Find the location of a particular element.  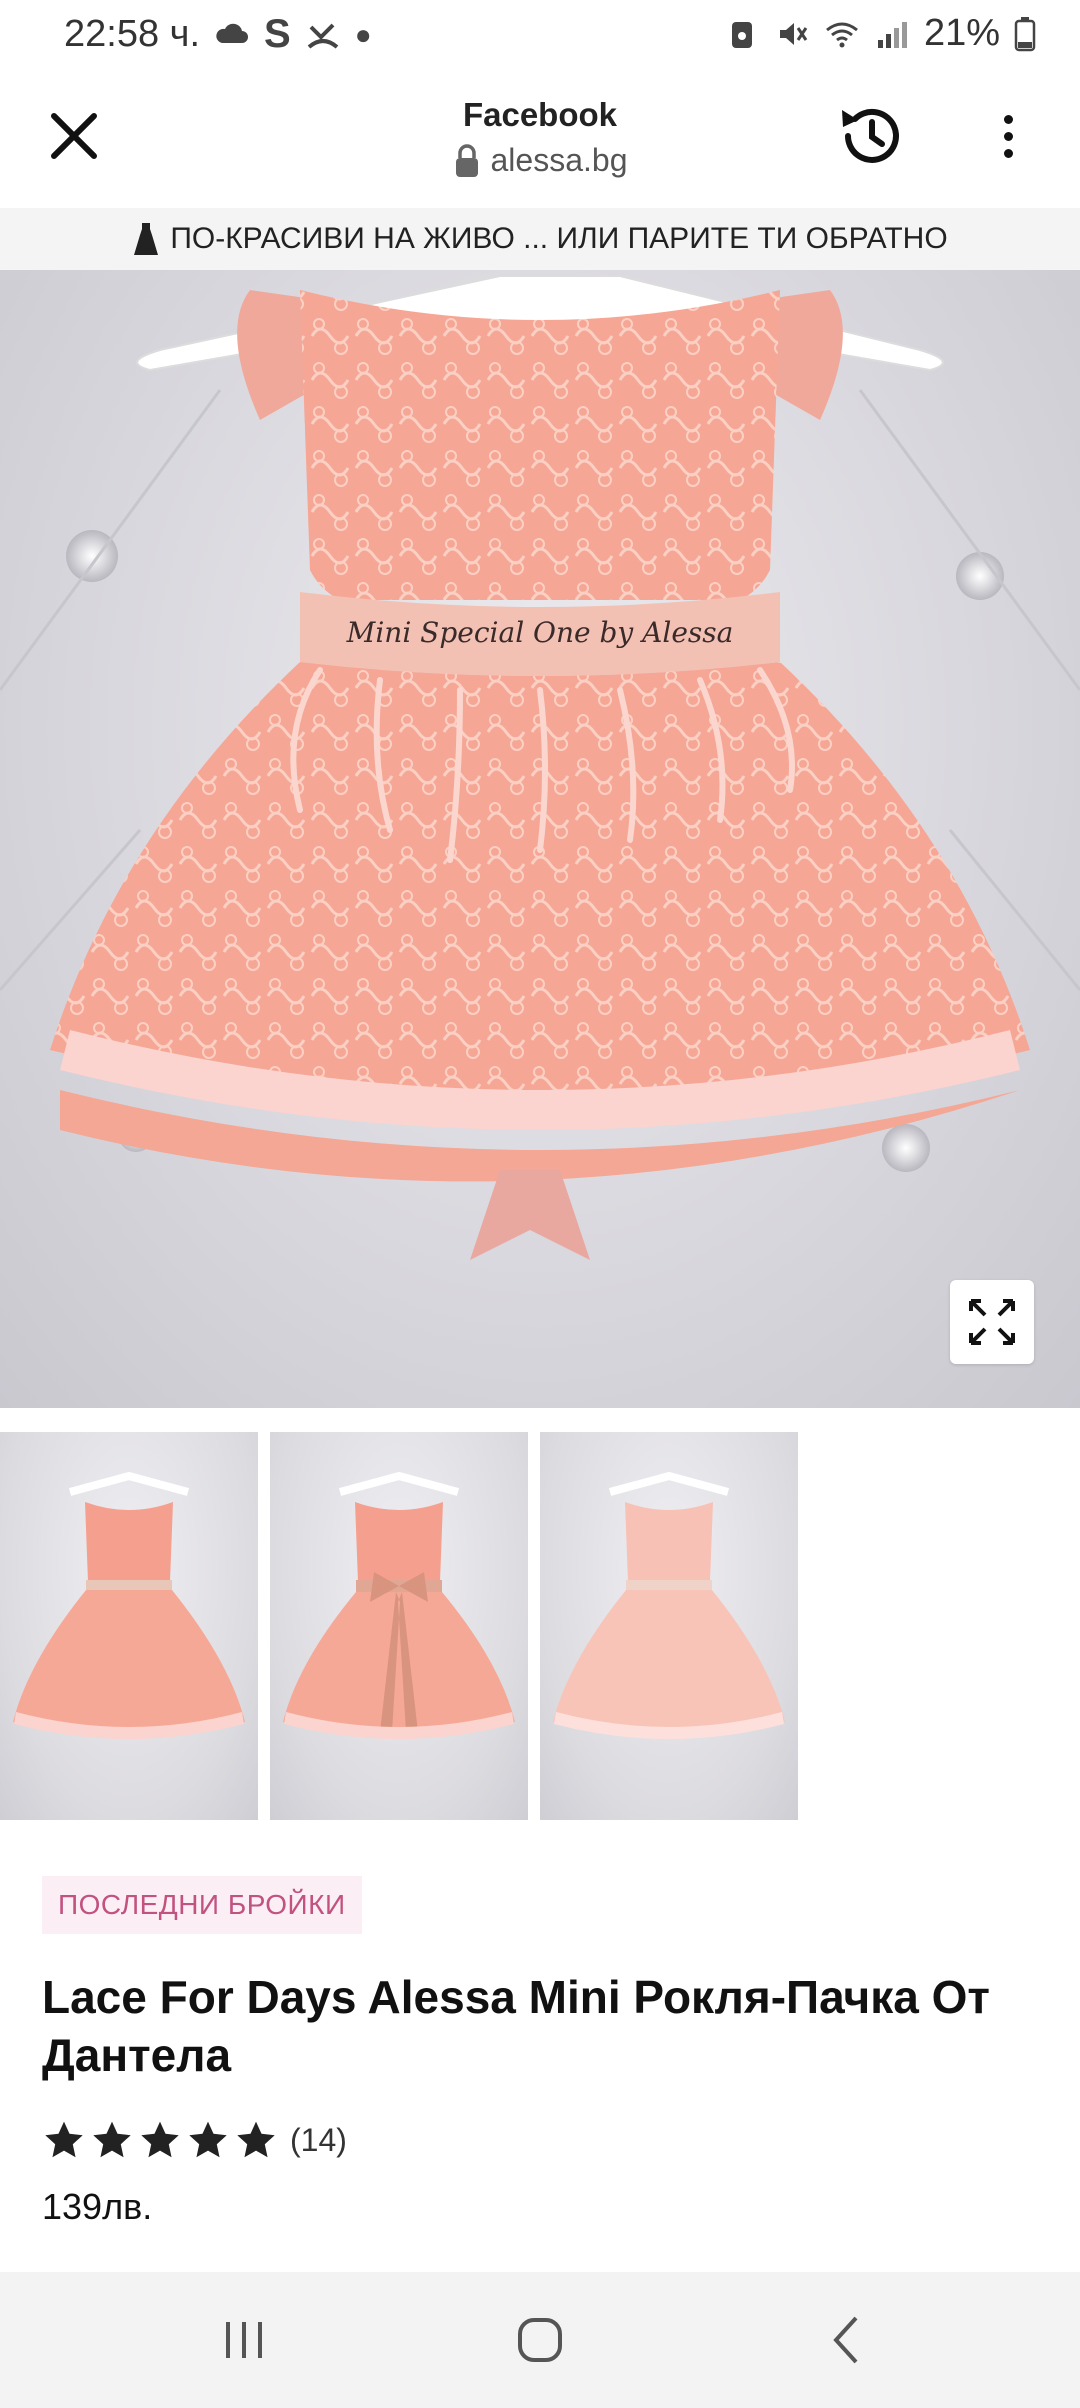

home-icon is located at coordinates (540, 2340).